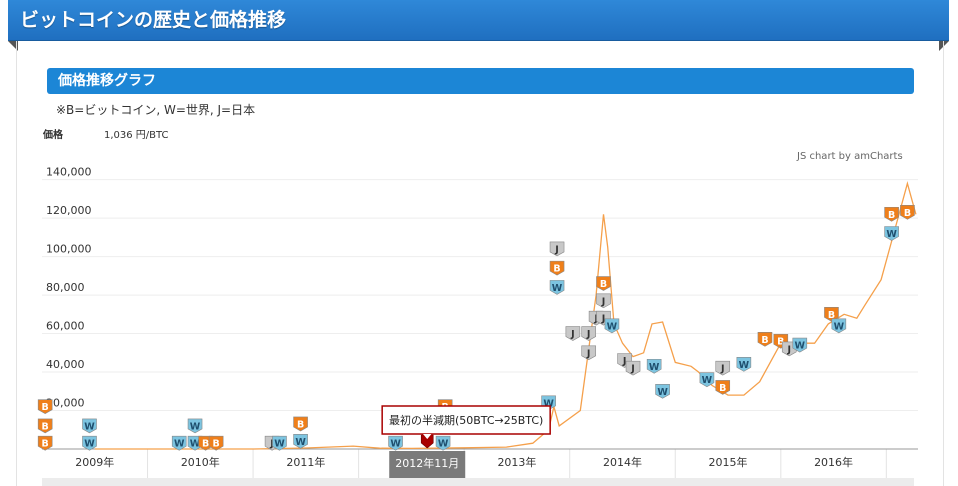  What do you see at coordinates (65, 287) in the screenshot?
I see `y-tick-label: 80,000` at bounding box center [65, 287].